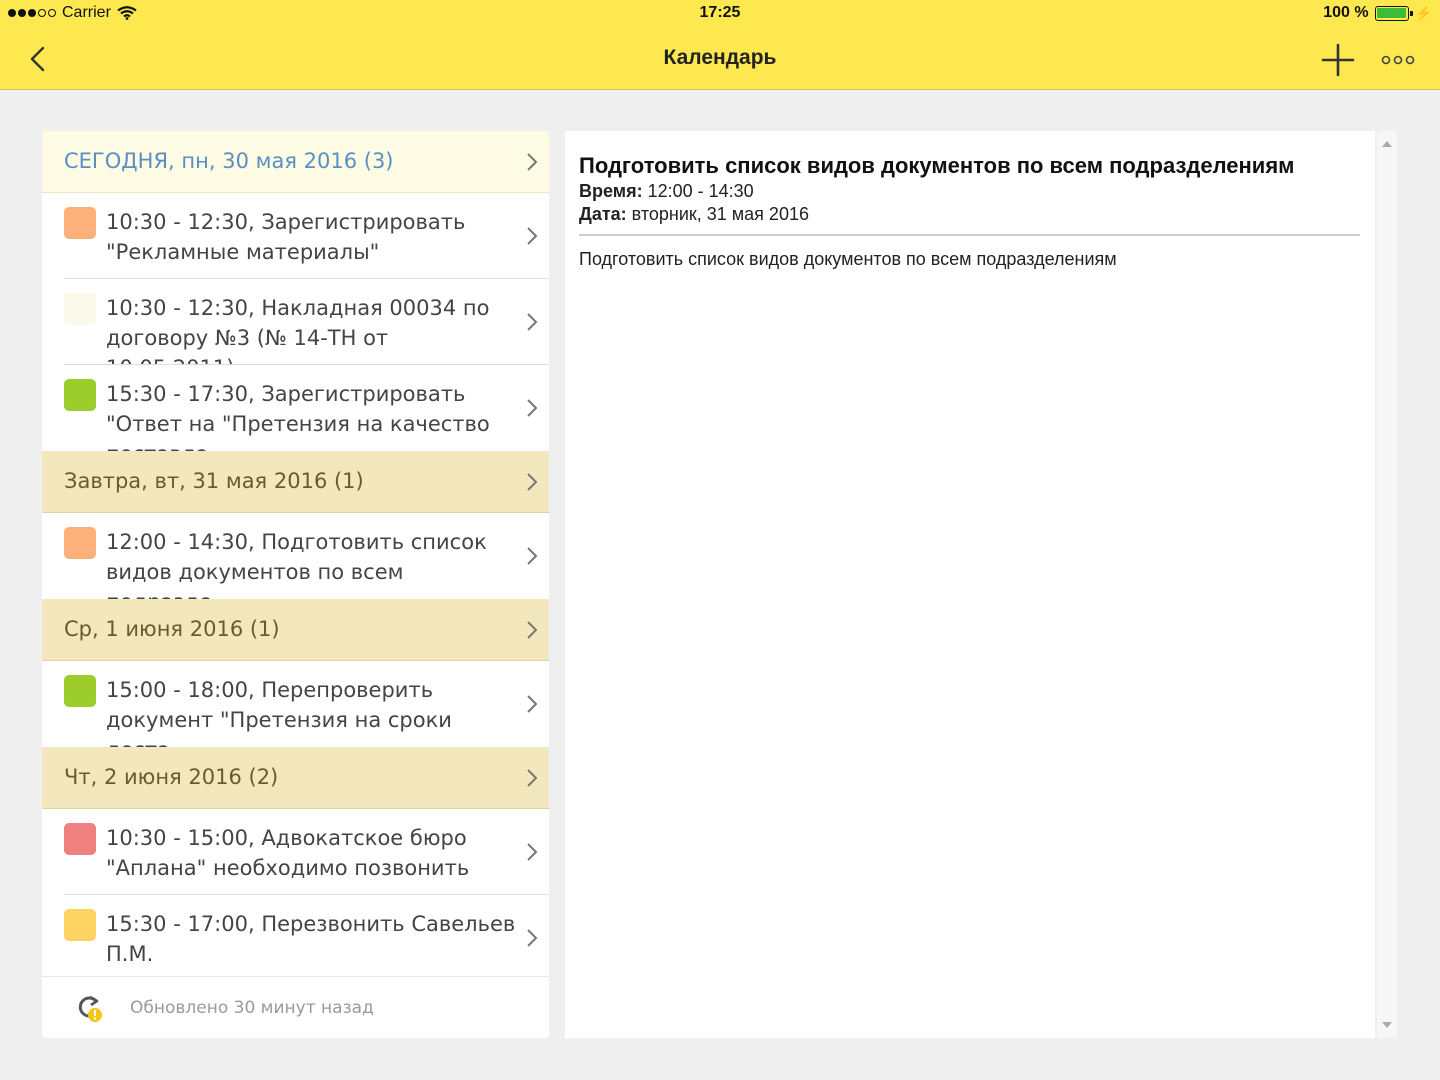 This screenshot has width=1440, height=1080. What do you see at coordinates (969, 235) in the screenshot?
I see `divider` at bounding box center [969, 235].